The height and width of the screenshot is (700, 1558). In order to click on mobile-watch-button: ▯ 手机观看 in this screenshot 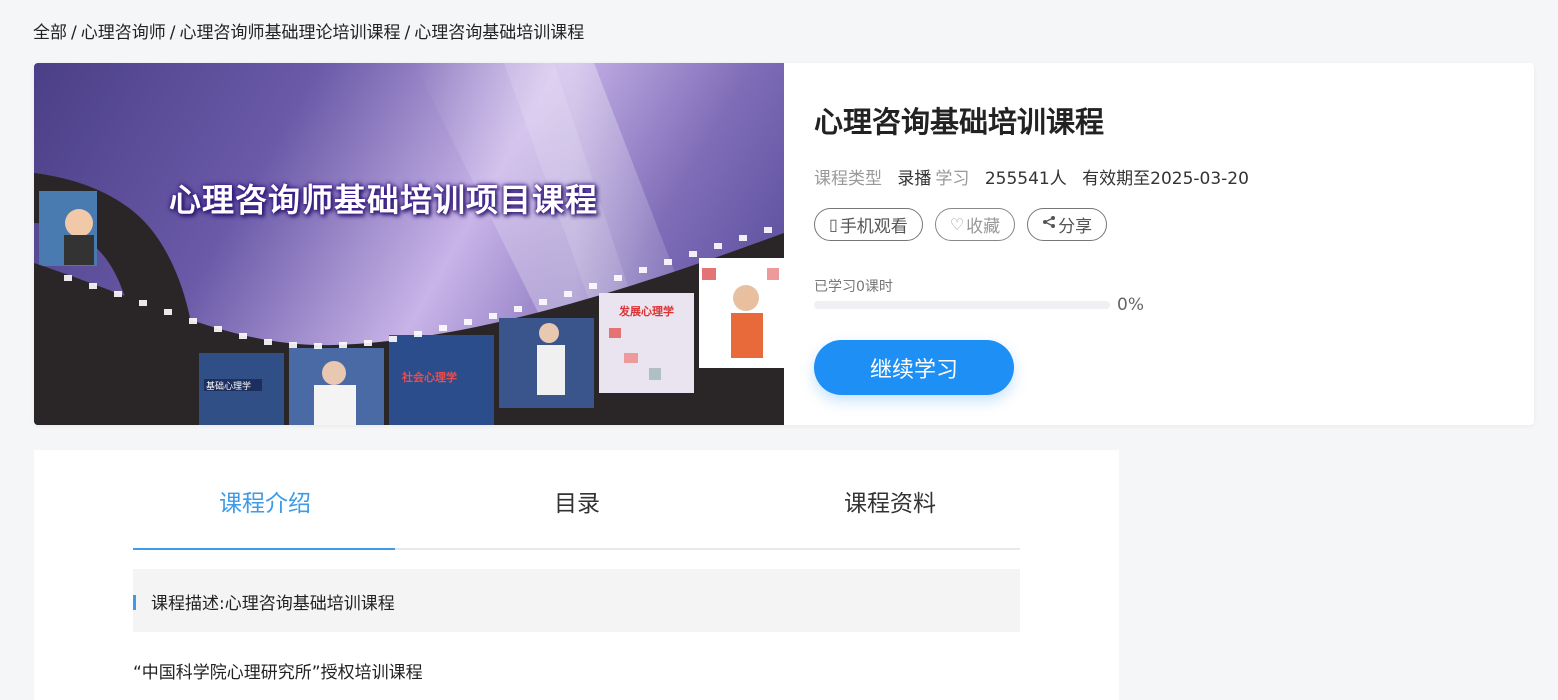, I will do `click(868, 224)`.